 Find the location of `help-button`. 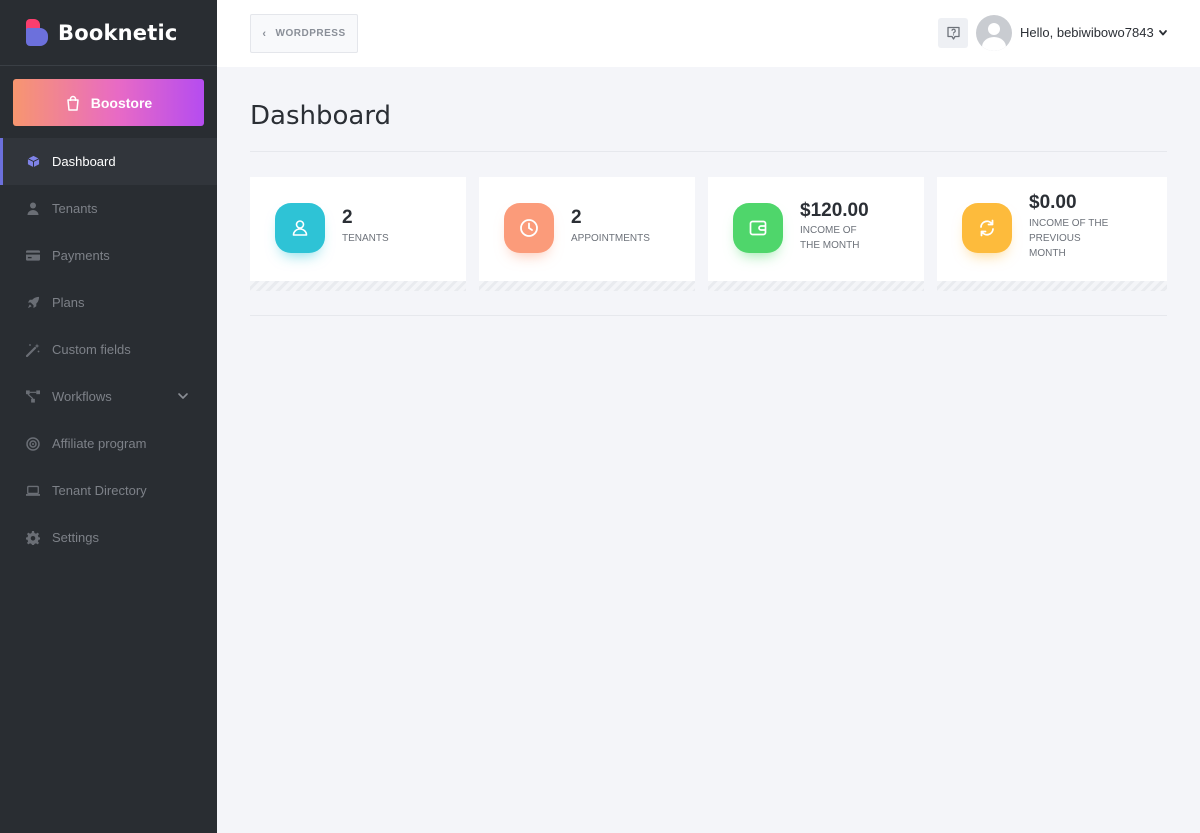

help-button is located at coordinates (953, 33).